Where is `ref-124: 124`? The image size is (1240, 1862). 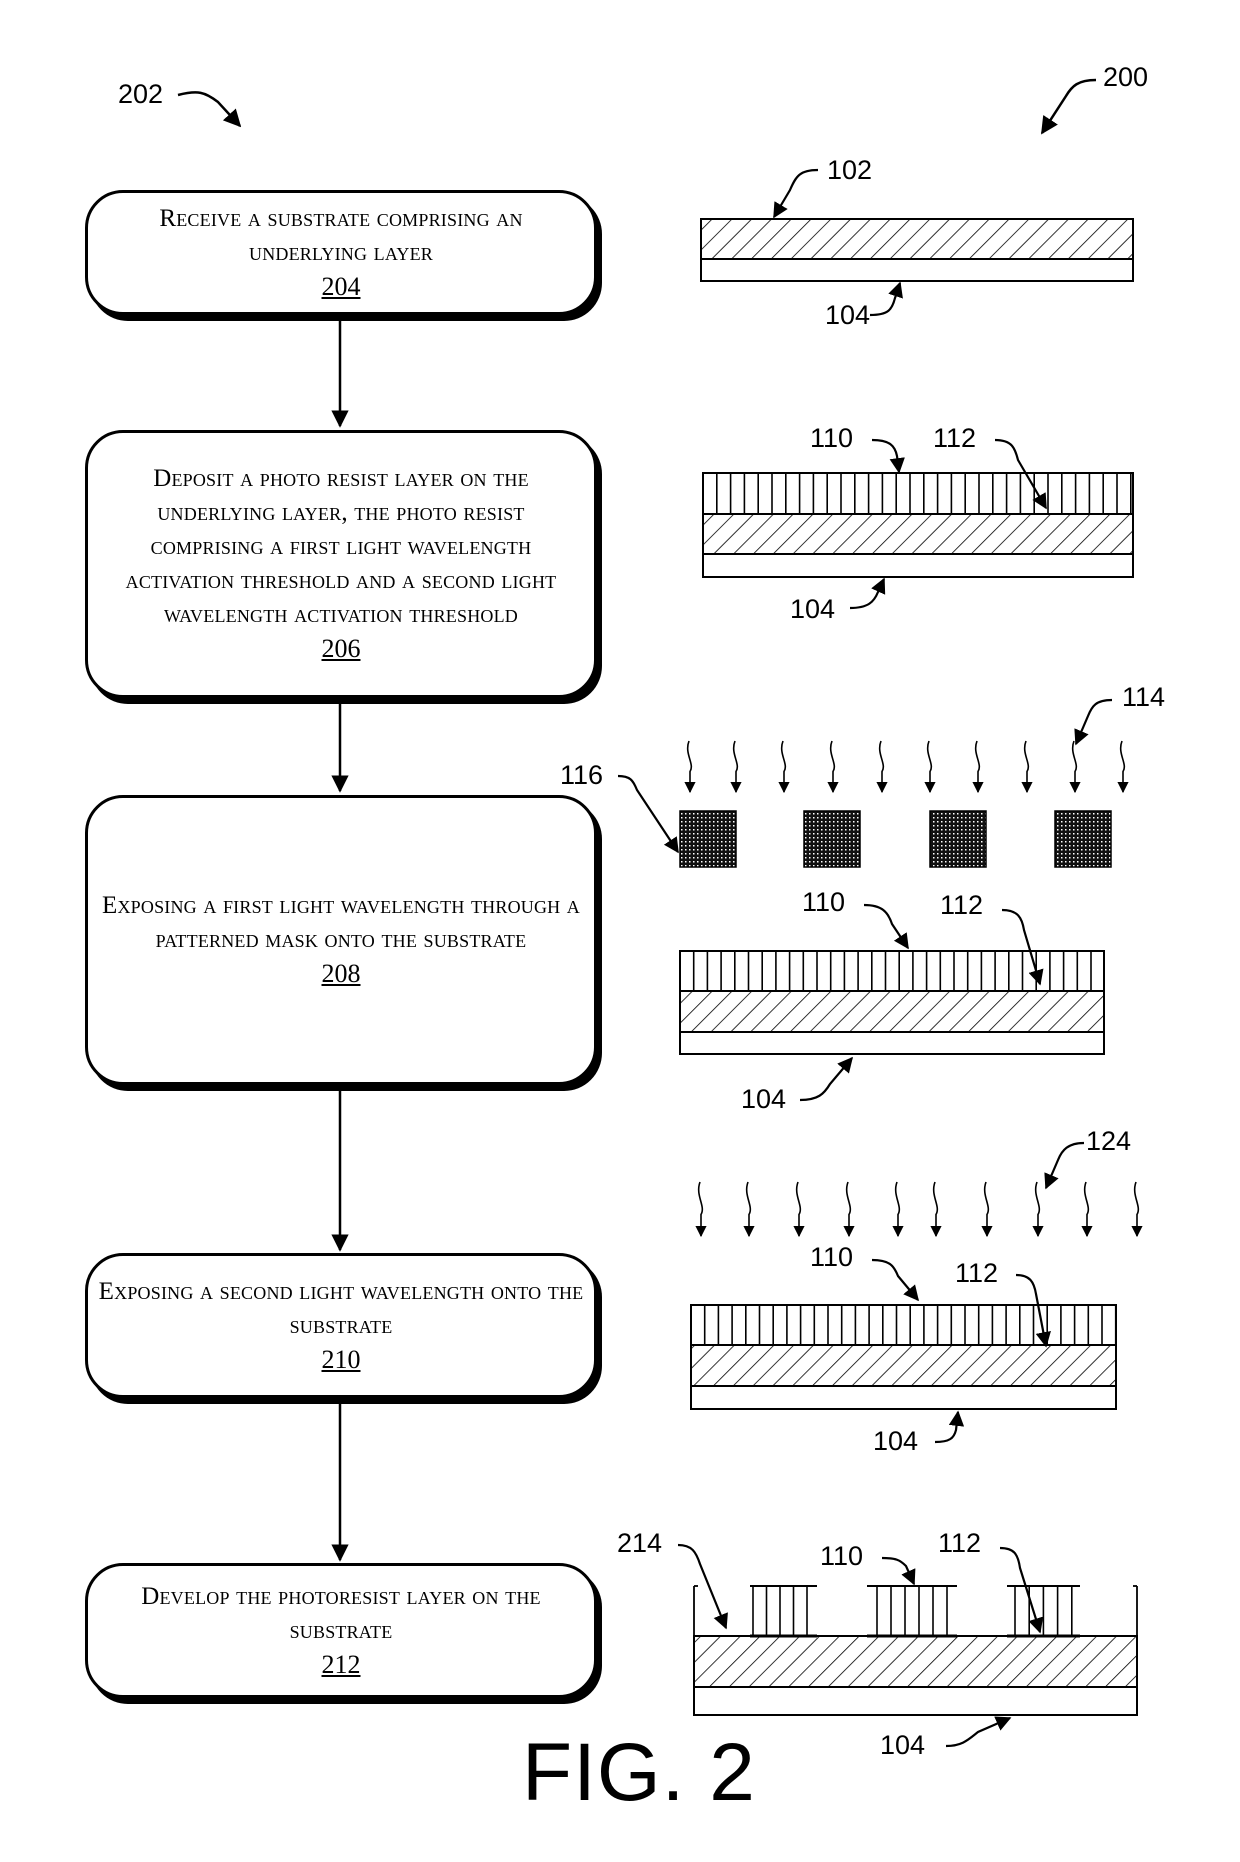
ref-124: 124 is located at coordinates (1109, 1141).